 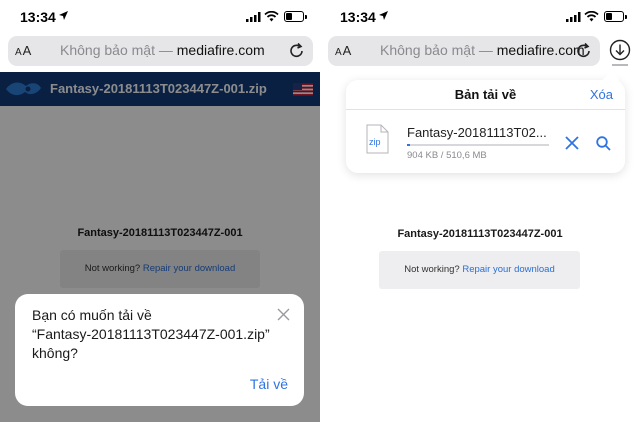 What do you see at coordinates (480, 234) in the screenshot?
I see `file-title: Fantasy-20181113T023447Z-001` at bounding box center [480, 234].